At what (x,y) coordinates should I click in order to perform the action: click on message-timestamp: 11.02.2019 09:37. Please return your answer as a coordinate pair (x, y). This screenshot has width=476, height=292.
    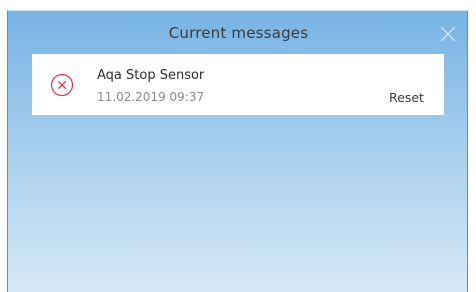
    Looking at the image, I should click on (151, 97).